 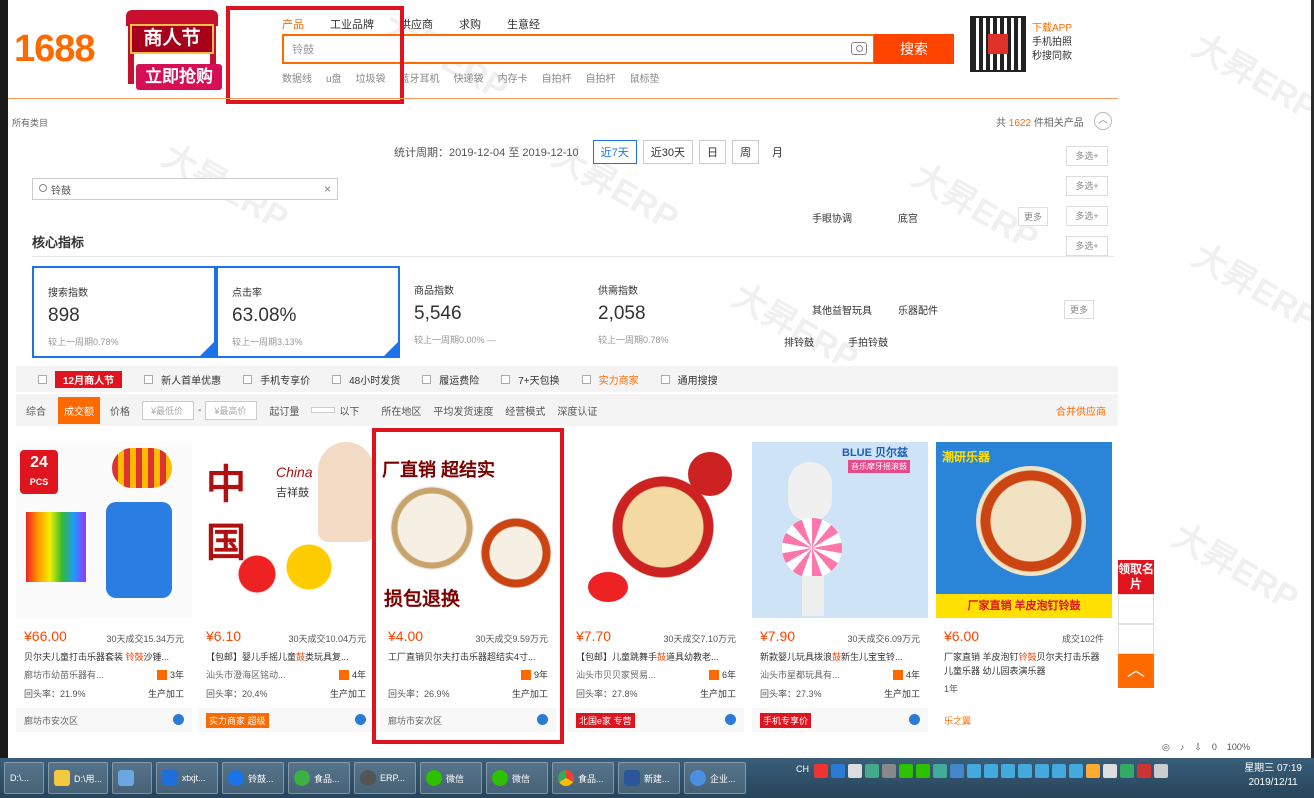 What do you see at coordinates (914, 49) in the screenshot?
I see `search-button: 搜索` at bounding box center [914, 49].